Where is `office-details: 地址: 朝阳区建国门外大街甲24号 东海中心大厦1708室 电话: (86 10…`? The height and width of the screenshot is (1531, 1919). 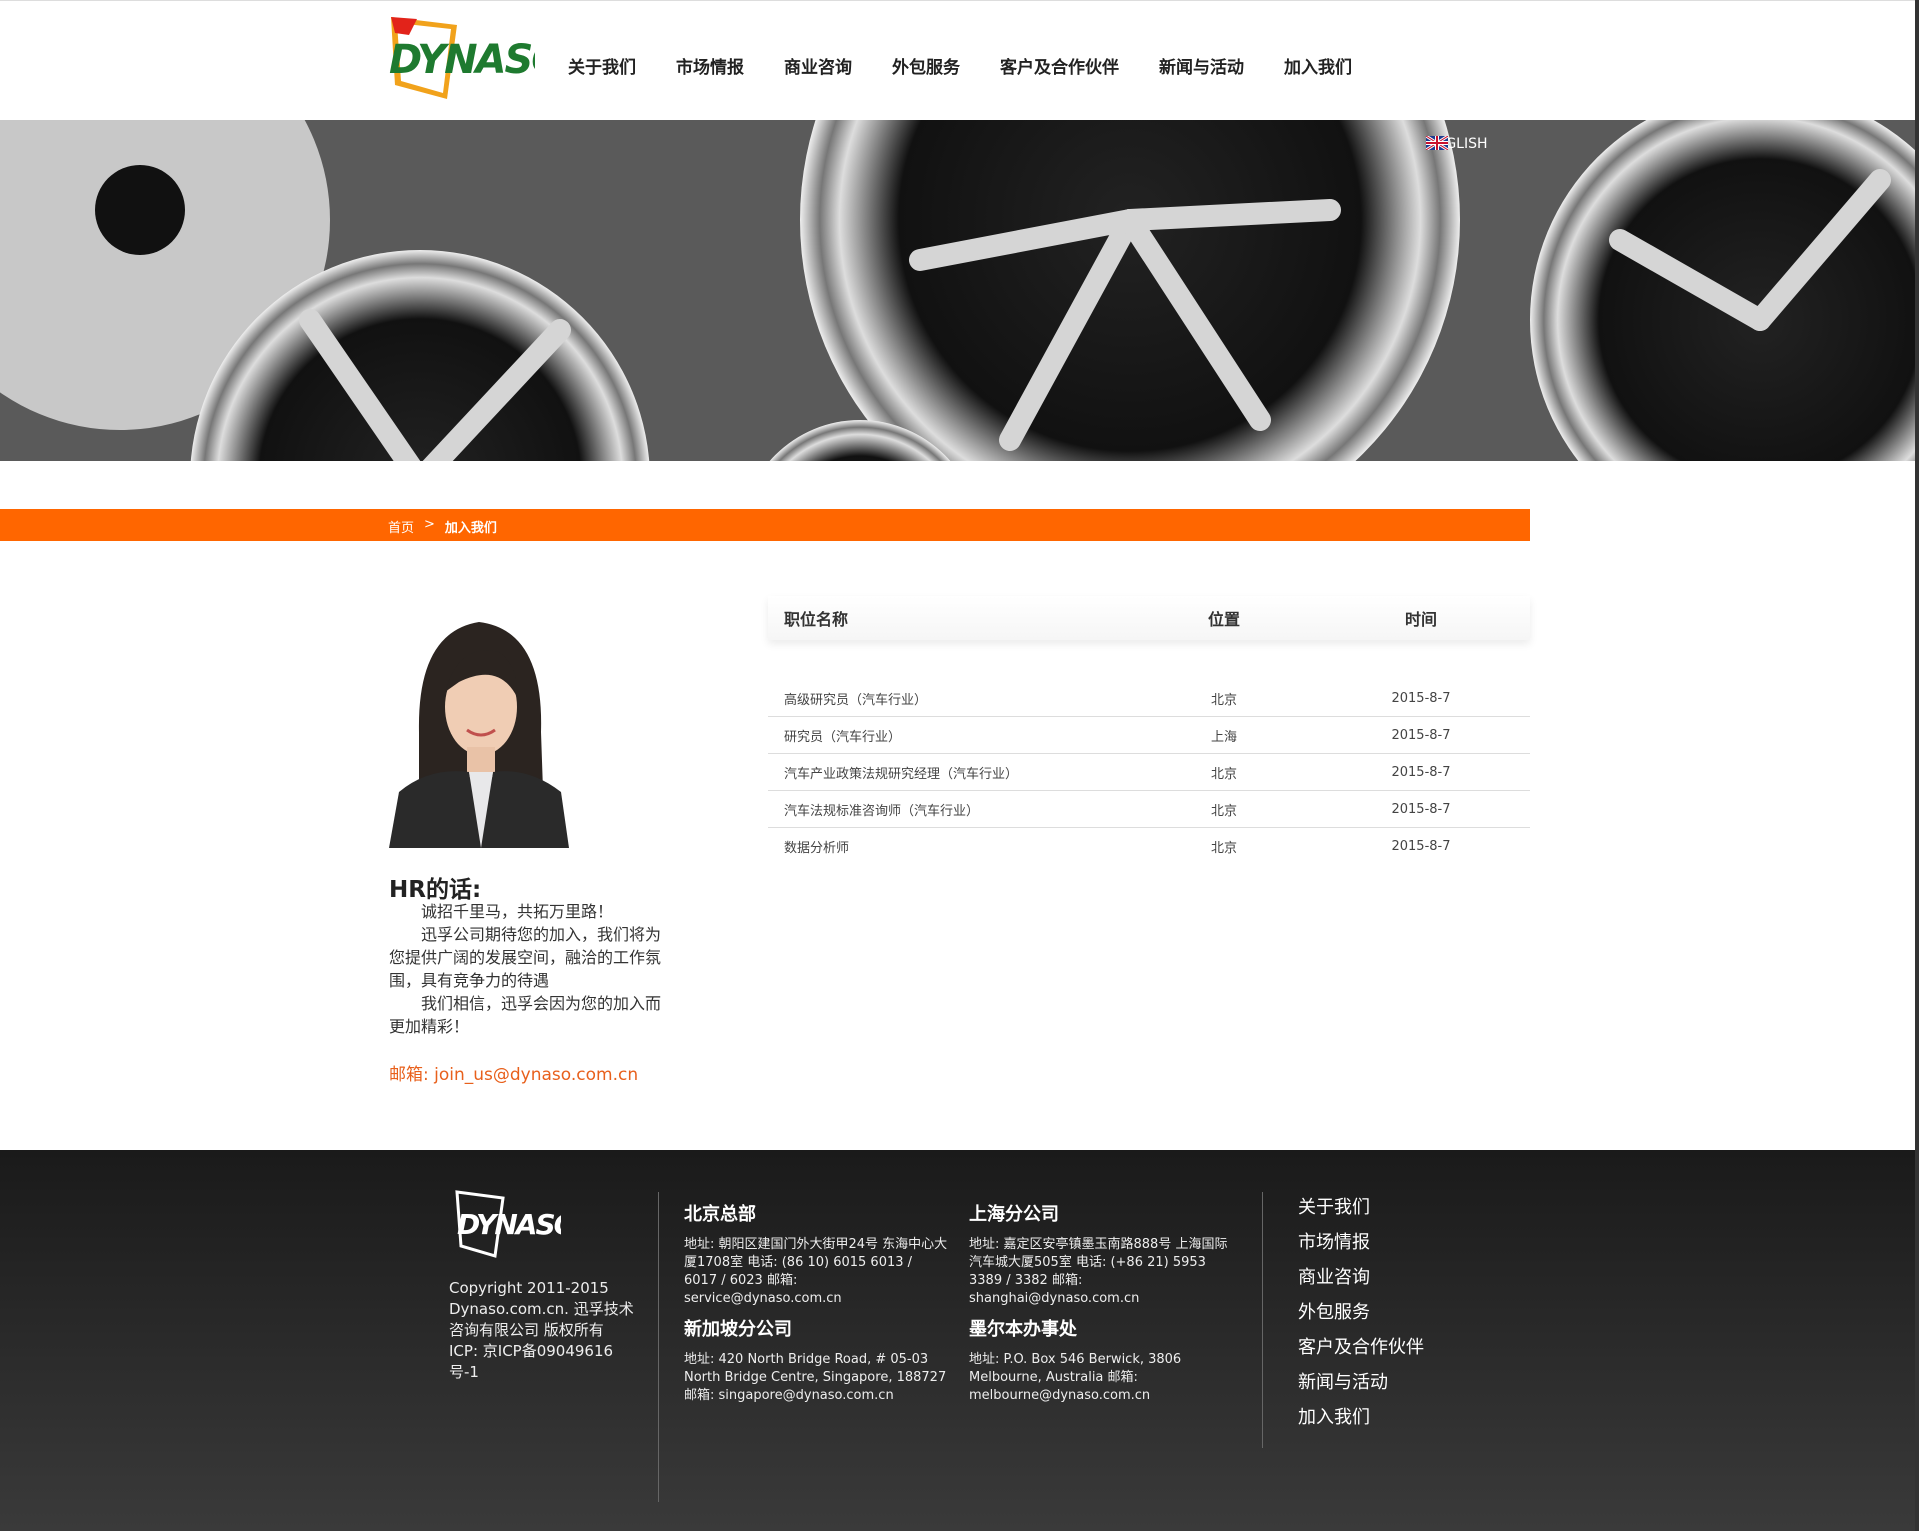 office-details: 地址: 朝阳区建国门外大街甲24号 东海中心大厦1708室 电话: (86 10… is located at coordinates (816, 1271).